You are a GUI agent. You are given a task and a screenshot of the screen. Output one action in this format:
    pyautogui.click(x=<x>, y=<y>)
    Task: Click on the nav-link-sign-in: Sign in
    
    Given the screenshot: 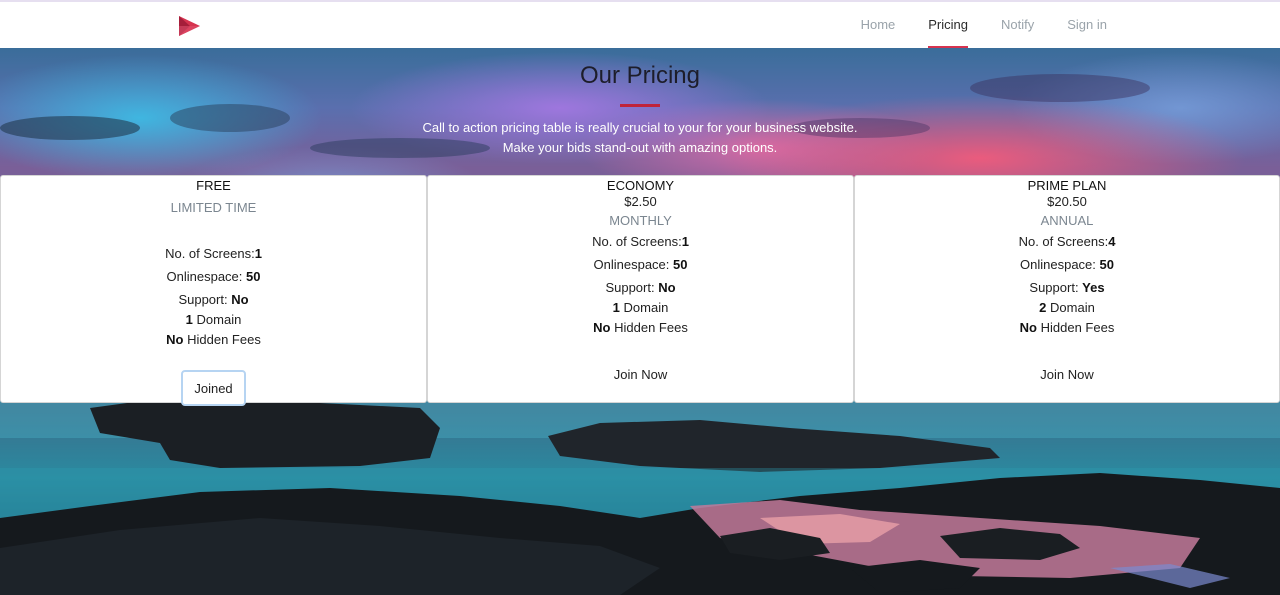 What is the action you would take?
    pyautogui.click(x=1087, y=25)
    